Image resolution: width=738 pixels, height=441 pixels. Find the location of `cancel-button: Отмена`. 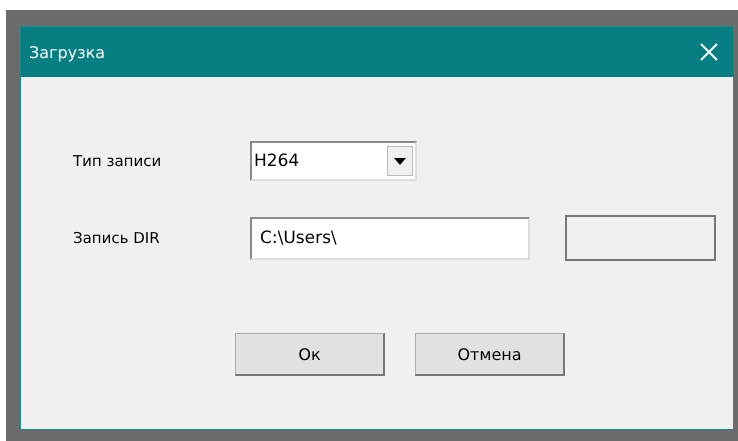

cancel-button: Отмена is located at coordinates (490, 354).